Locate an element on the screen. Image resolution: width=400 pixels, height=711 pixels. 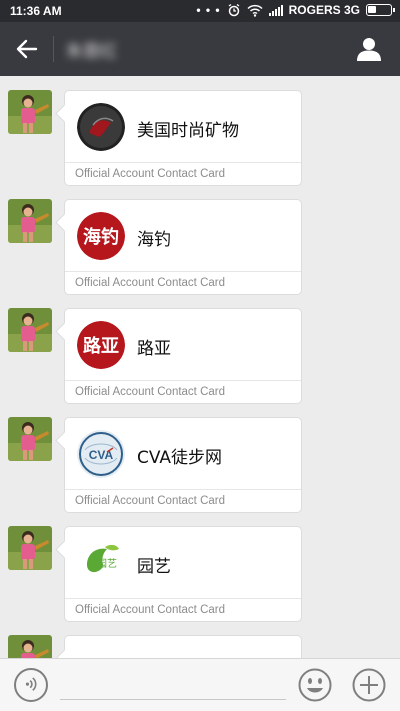
contact-card: 海钓 海钓 Official Account Contact Card is located at coordinates (183, 247).